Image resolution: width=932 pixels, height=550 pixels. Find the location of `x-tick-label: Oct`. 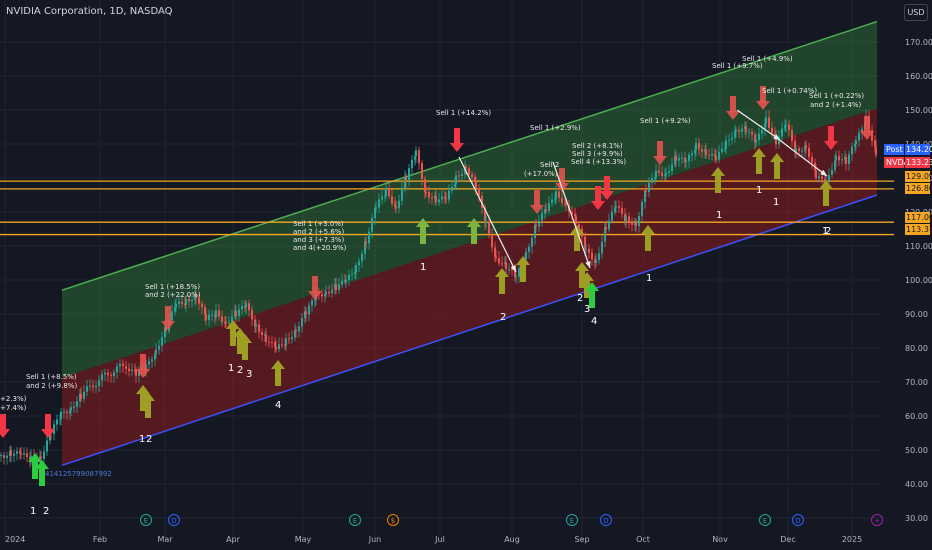

x-tick-label: Oct is located at coordinates (643, 539).